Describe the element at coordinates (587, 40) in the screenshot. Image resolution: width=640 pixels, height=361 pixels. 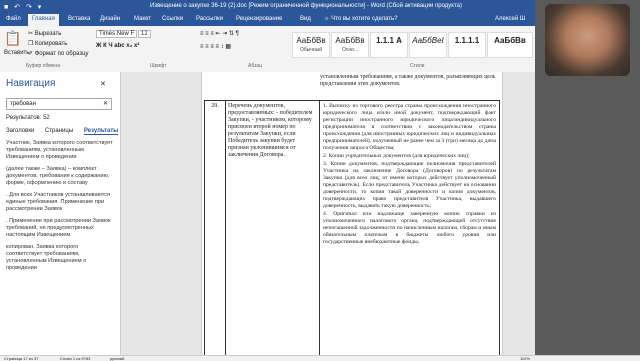
I see `webcam-image` at that location.